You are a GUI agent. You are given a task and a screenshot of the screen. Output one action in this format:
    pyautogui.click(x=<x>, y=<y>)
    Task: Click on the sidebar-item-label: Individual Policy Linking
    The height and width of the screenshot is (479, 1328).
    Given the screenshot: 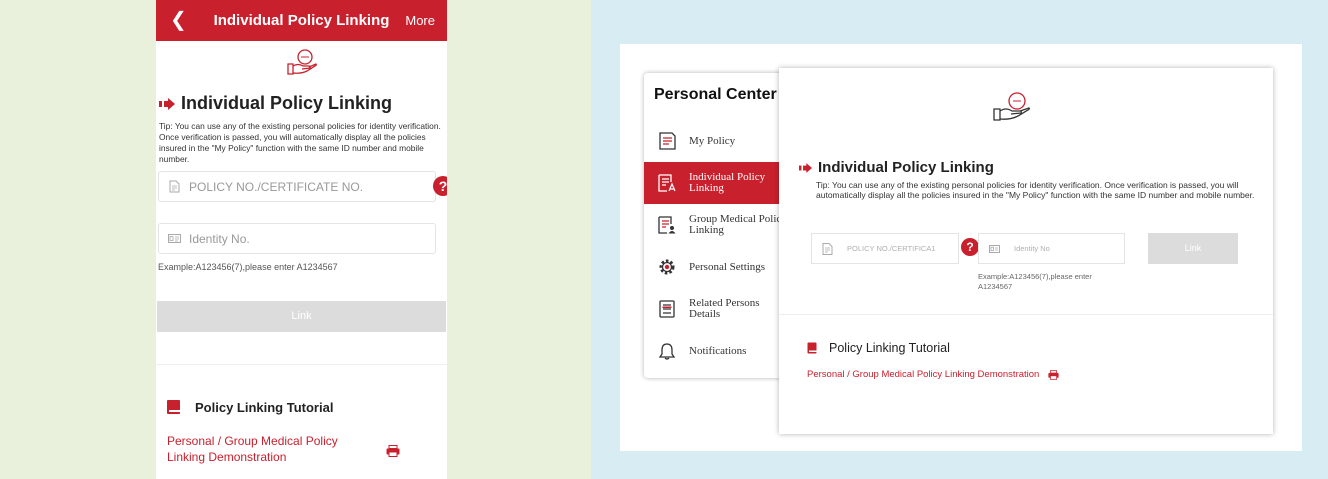 What is the action you would take?
    pyautogui.click(x=727, y=182)
    